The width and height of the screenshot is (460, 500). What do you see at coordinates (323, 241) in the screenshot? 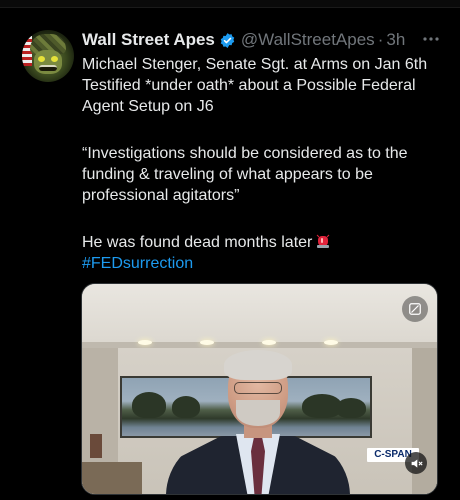
I see `police-siren-icon` at bounding box center [323, 241].